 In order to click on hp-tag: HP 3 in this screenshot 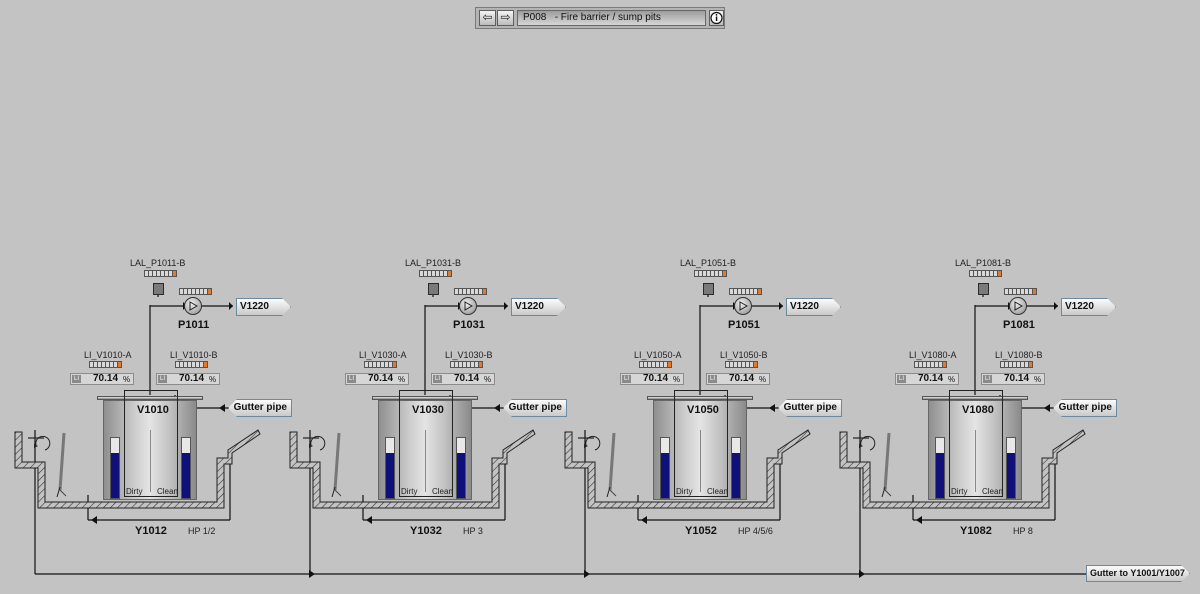, I will do `click(473, 531)`.